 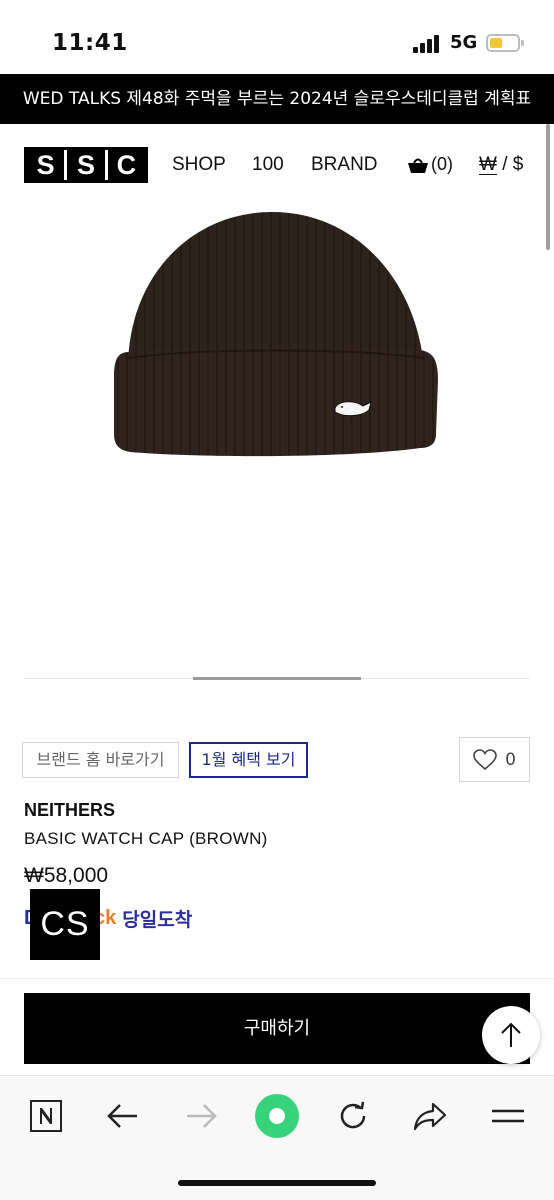 I want to click on reload-icon, so click(x=353, y=1115).